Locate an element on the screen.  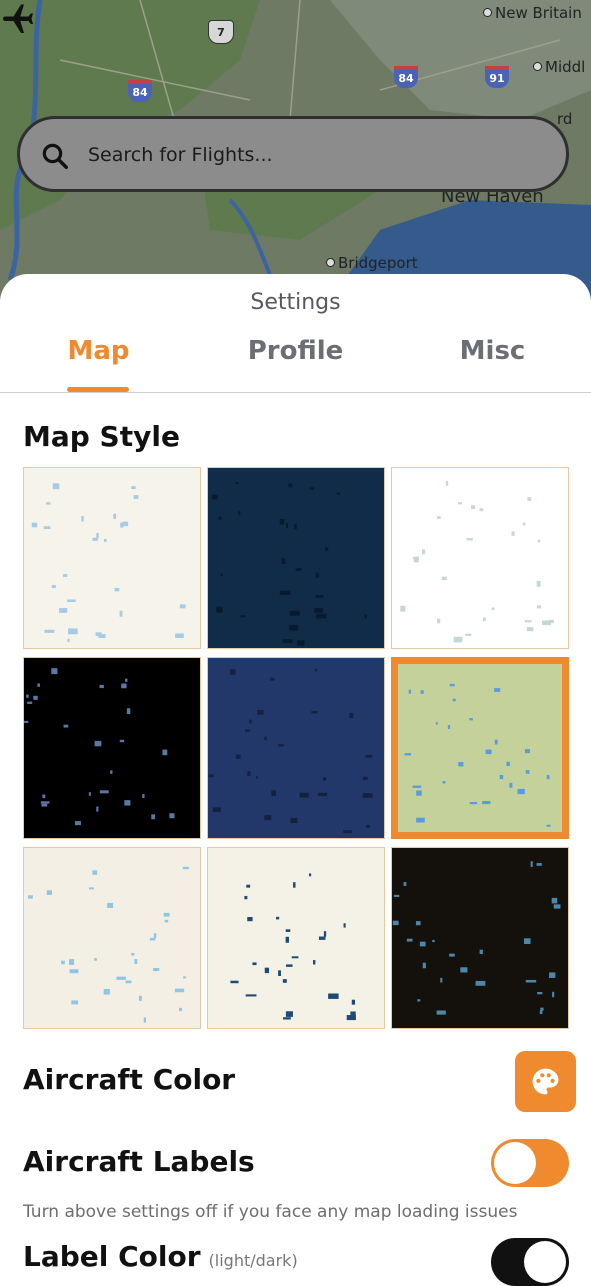
label-color-row: Label Color (light/dark) is located at coordinates (160, 1256).